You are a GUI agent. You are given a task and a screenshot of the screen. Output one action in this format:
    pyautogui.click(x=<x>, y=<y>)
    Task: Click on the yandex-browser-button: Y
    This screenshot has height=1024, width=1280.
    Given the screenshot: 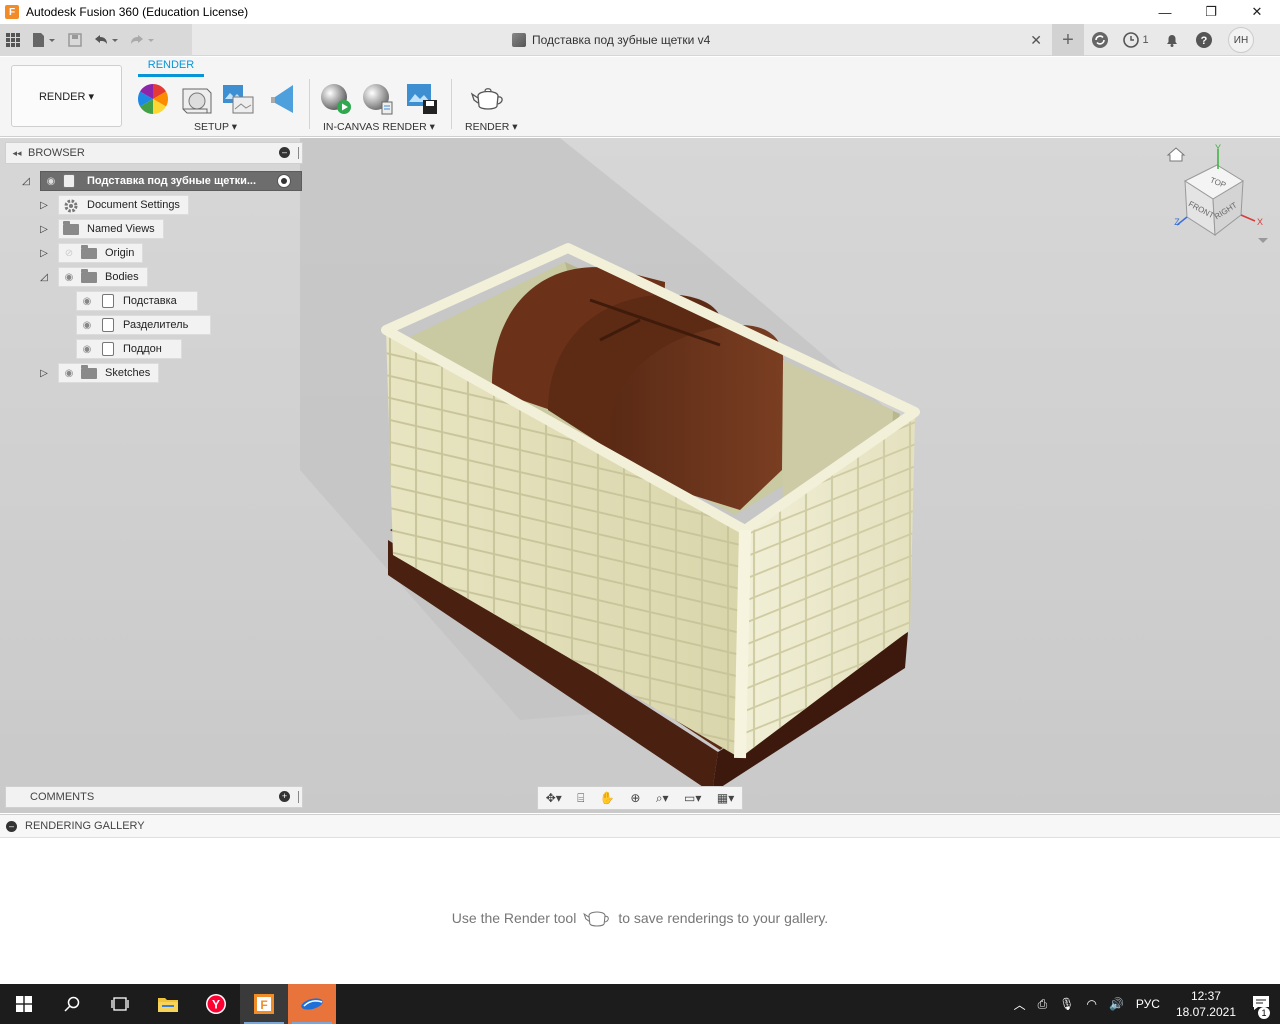 What is the action you would take?
    pyautogui.click(x=216, y=1004)
    